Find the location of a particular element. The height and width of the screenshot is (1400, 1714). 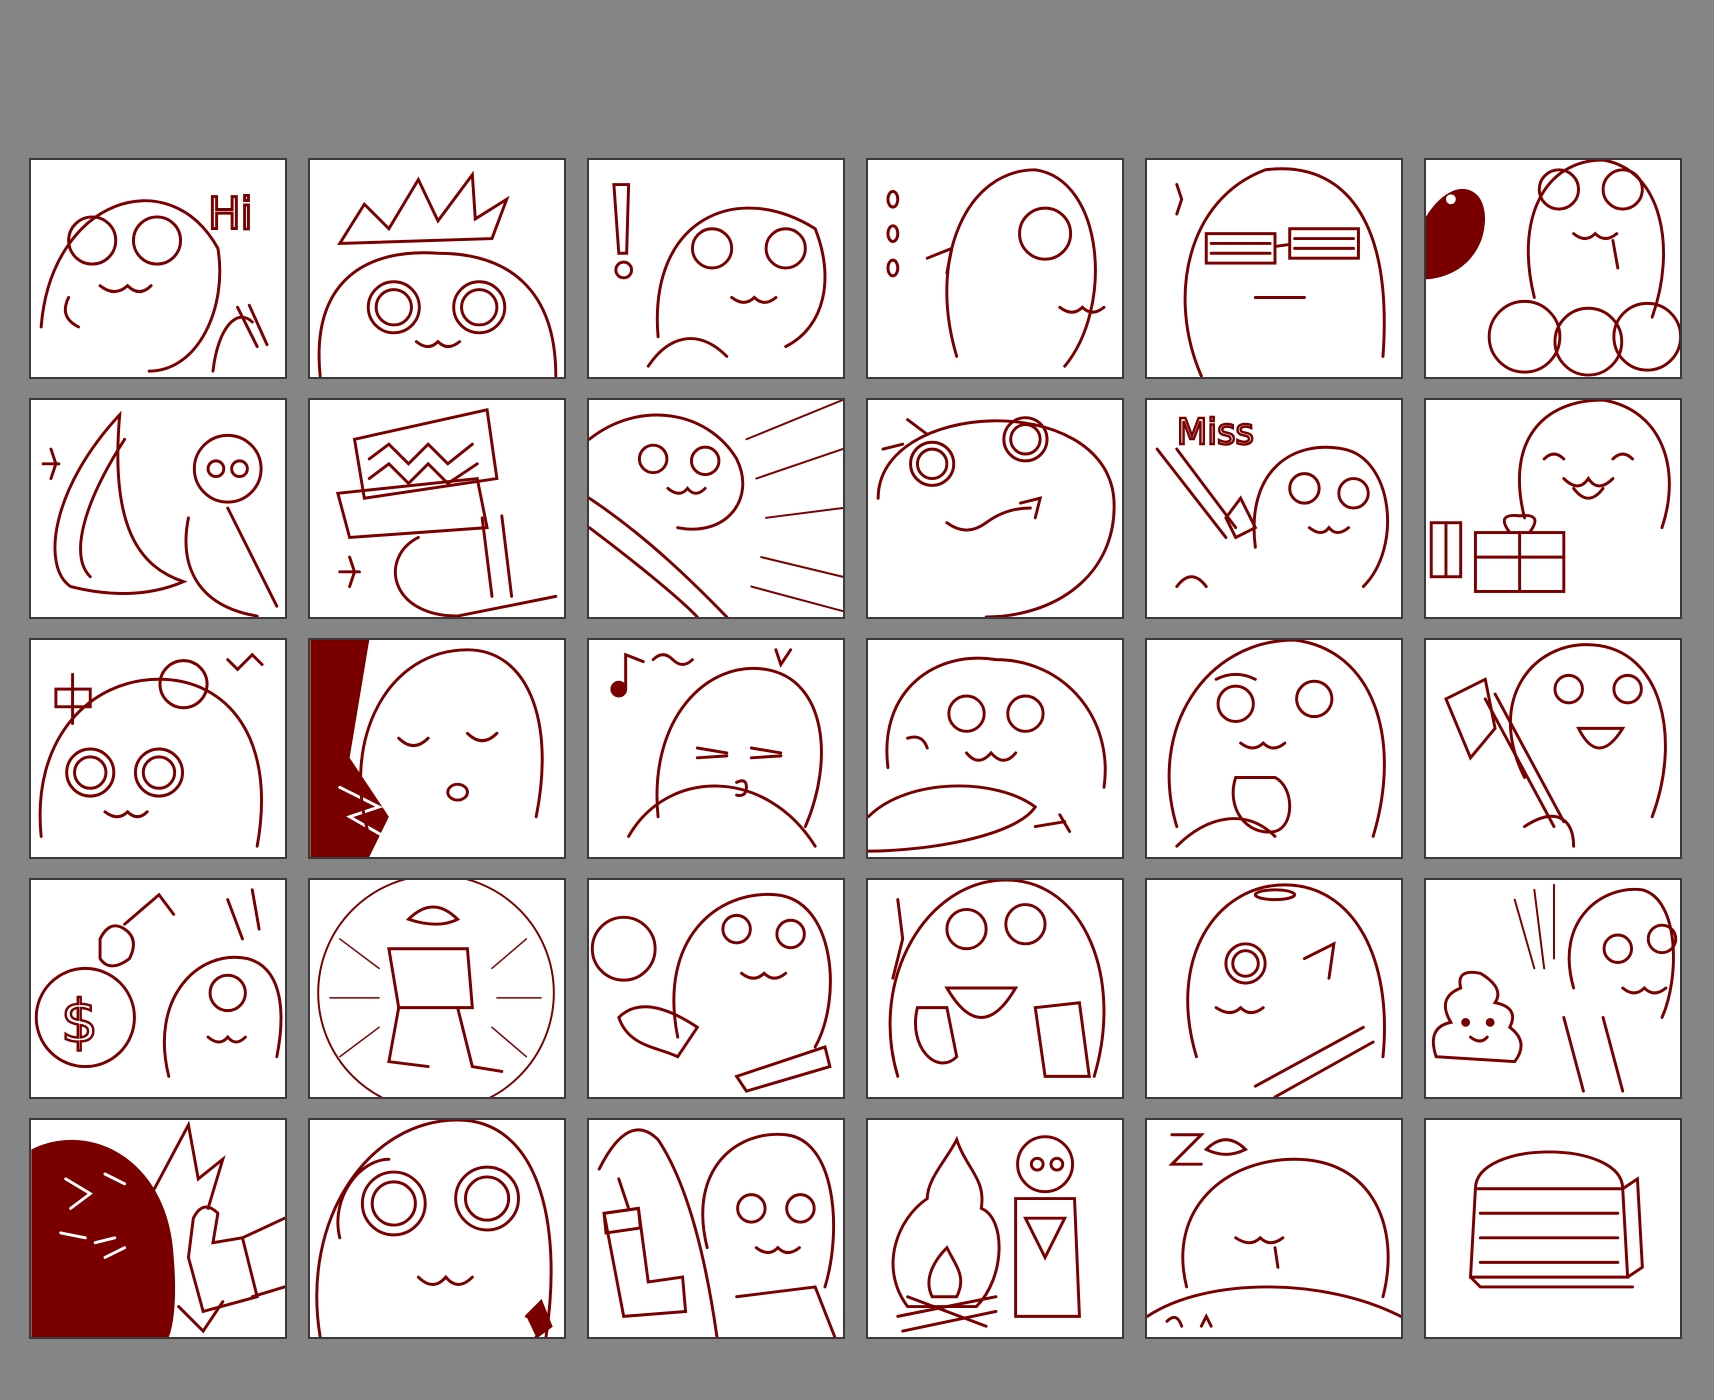

whistle-icon is located at coordinates (427, 748).